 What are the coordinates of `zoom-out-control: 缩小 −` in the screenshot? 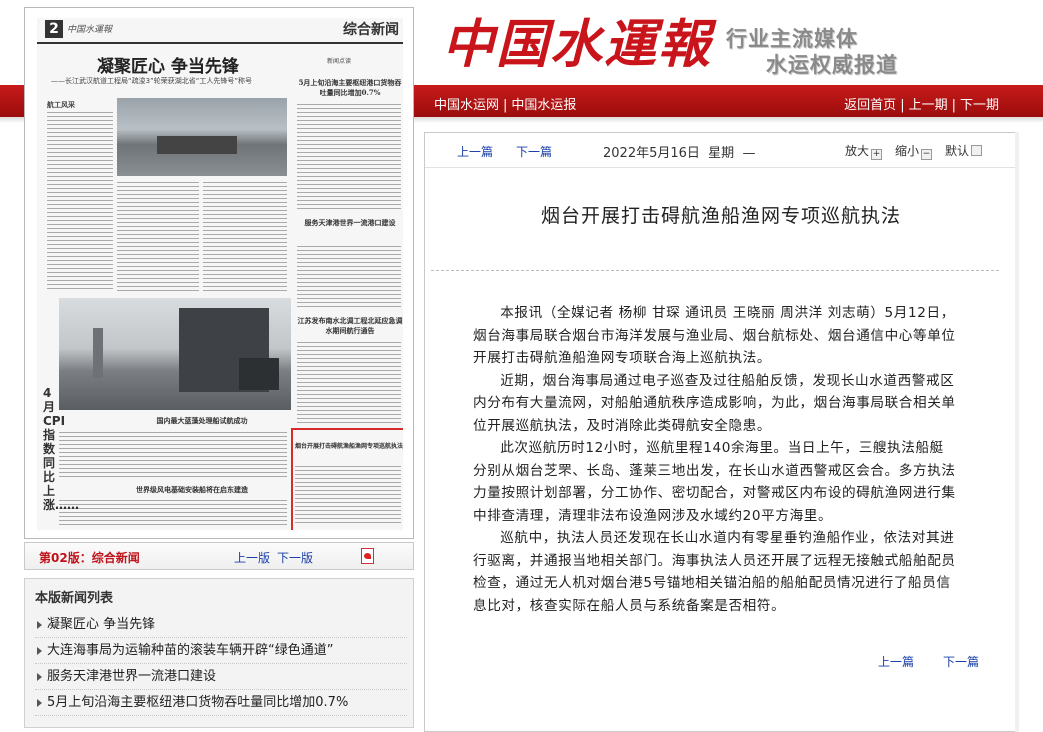 It's located at (914, 151).